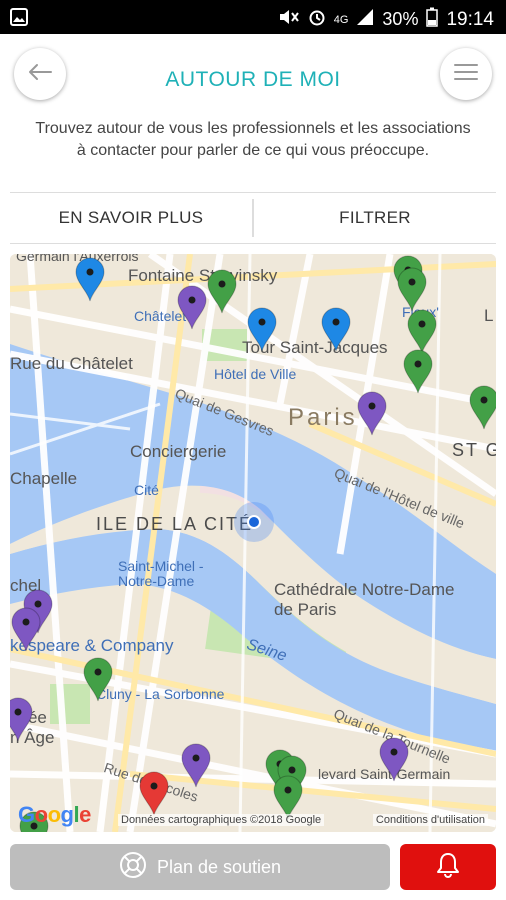  I want to click on map-label-cite: Cité, so click(146, 490).